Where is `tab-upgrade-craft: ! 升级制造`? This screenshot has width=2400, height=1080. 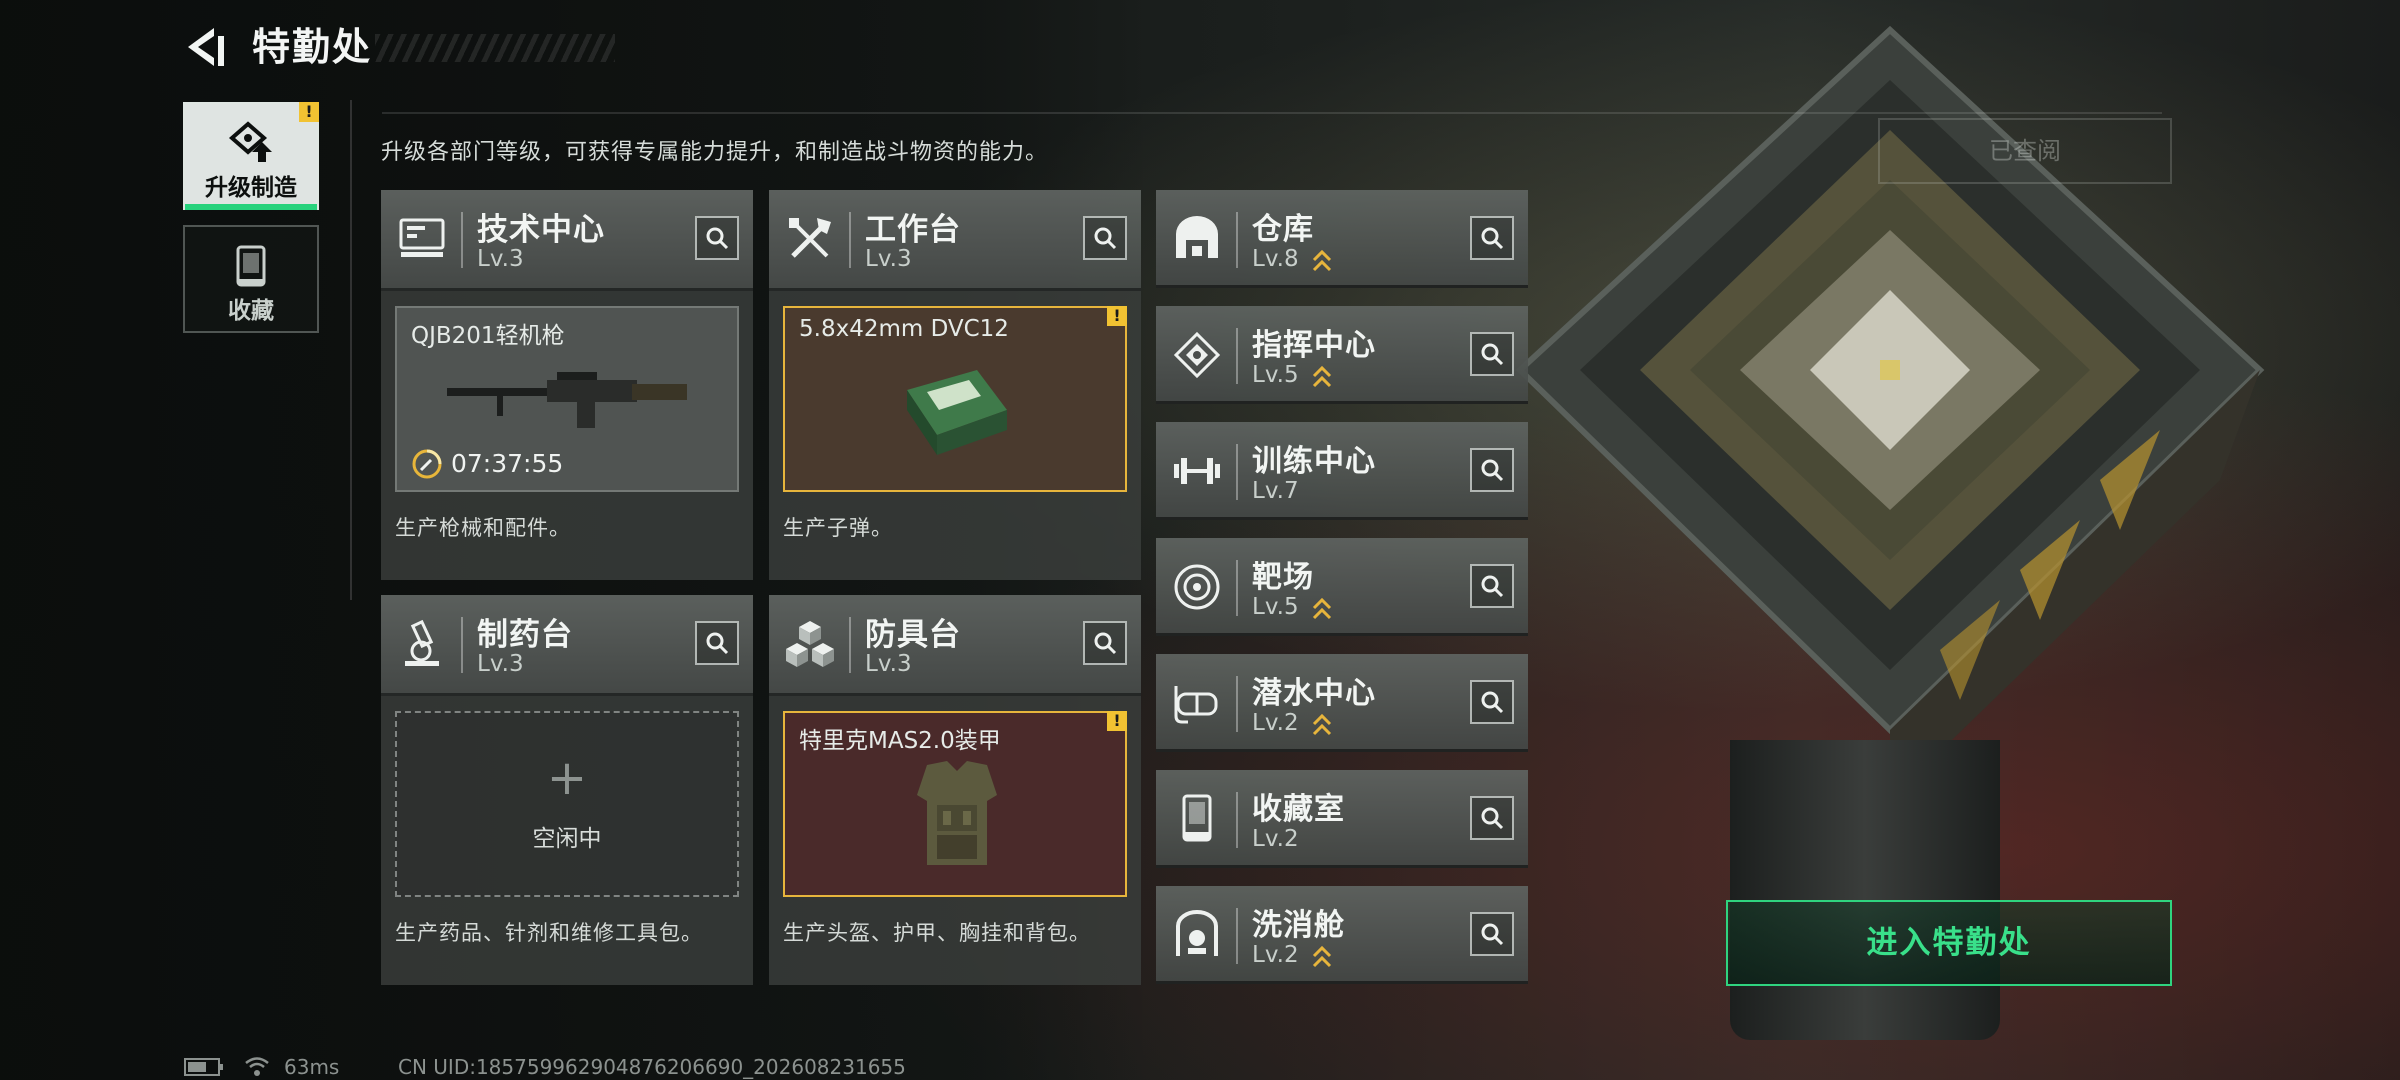
tab-upgrade-craft: ! 升级制造 is located at coordinates (251, 156).